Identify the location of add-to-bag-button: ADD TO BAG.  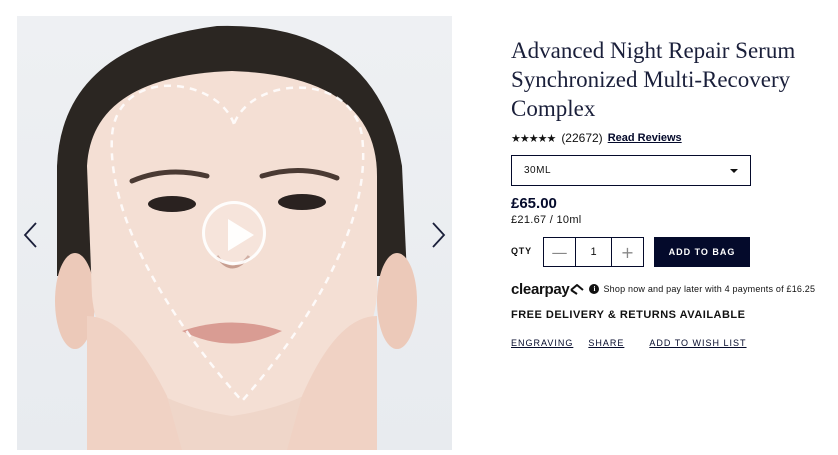
(702, 252).